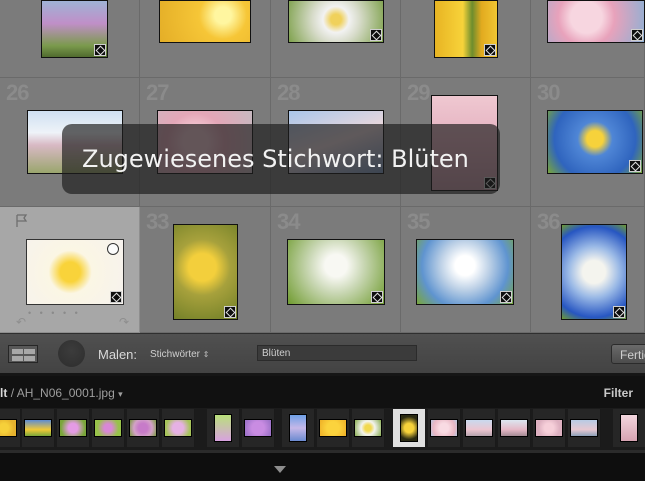  I want to click on cell-number: 26, so click(18, 92).